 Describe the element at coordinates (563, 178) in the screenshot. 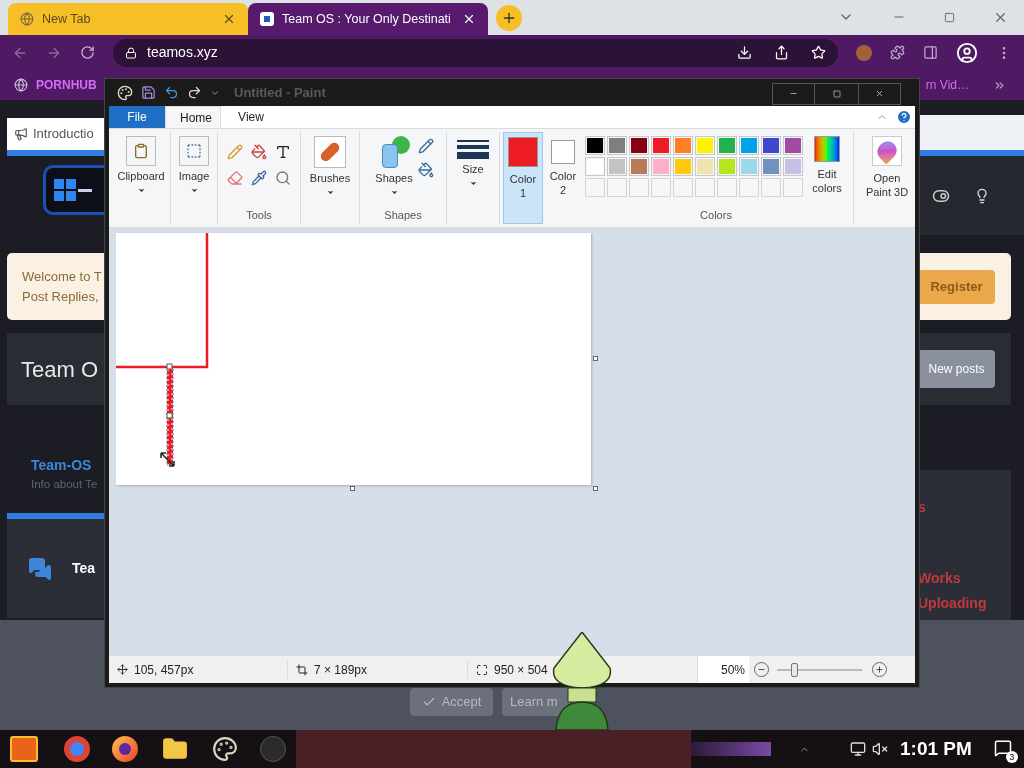

I see `color-button: Color 2` at that location.